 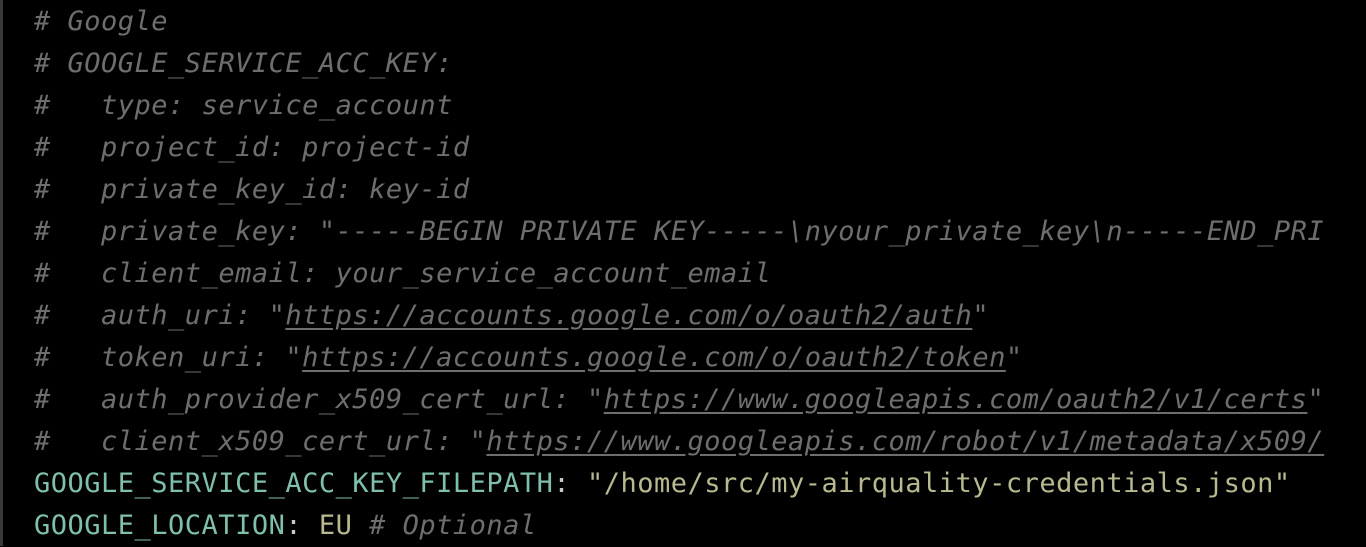 What do you see at coordinates (101, 21) in the screenshot?
I see `comment-line-google: # Google` at bounding box center [101, 21].